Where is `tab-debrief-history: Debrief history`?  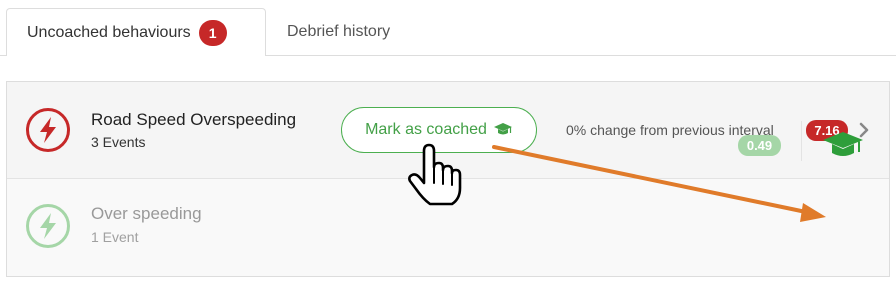 tab-debrief-history: Debrief history is located at coordinates (338, 32).